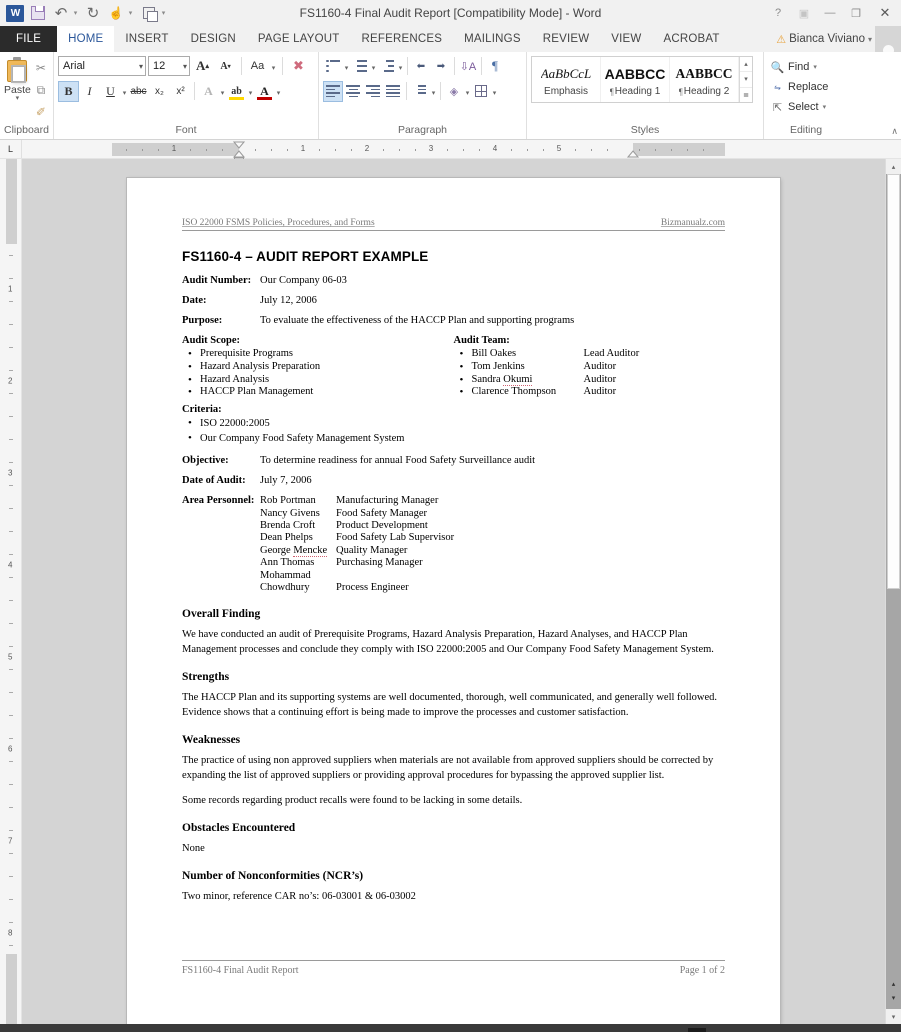 The height and width of the screenshot is (1032, 901). Describe the element at coordinates (433, 91) in the screenshot. I see `line-spacing-caret-icon: ▾` at that location.